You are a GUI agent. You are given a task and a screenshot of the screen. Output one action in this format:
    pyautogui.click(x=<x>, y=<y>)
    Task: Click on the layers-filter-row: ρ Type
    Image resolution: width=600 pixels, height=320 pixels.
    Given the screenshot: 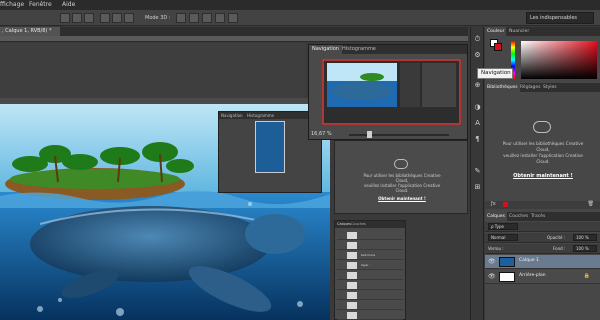 What is the action you would take?
    pyautogui.click(x=542, y=227)
    